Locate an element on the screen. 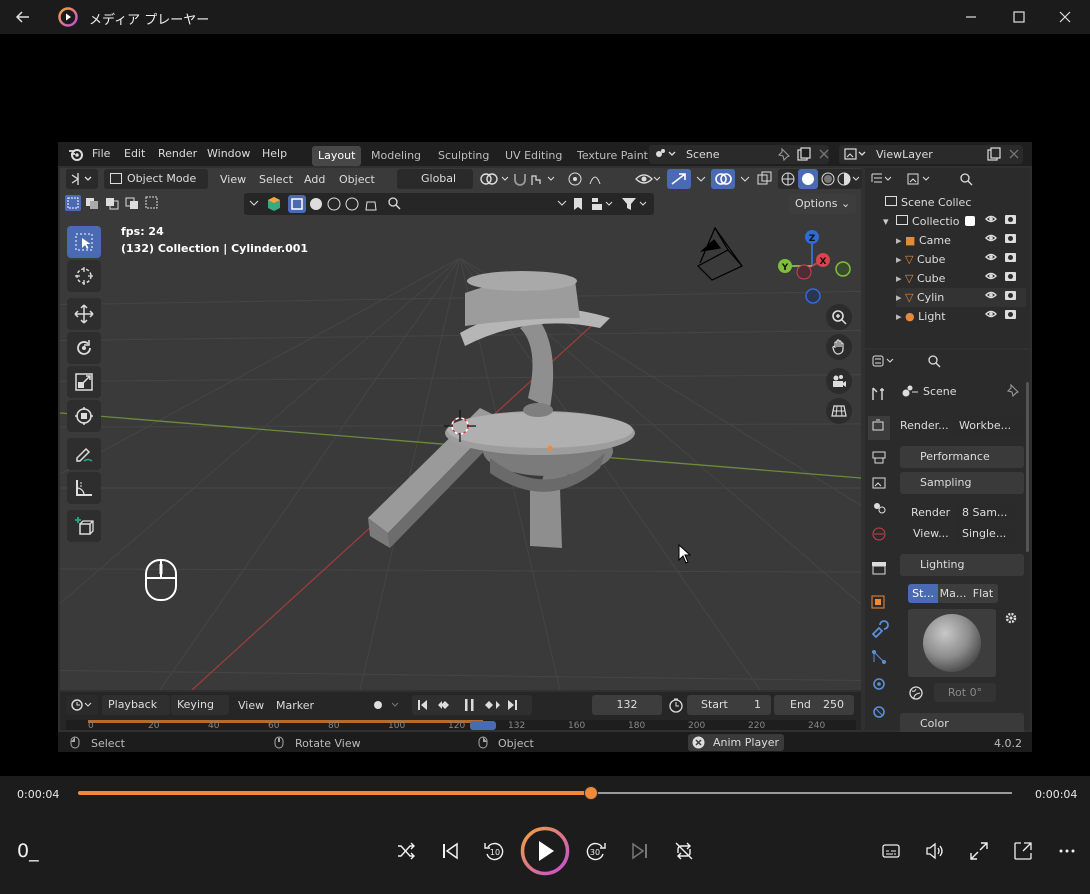 The height and width of the screenshot is (894, 1090). outliner-visibility-column is located at coordinates (1004, 271).